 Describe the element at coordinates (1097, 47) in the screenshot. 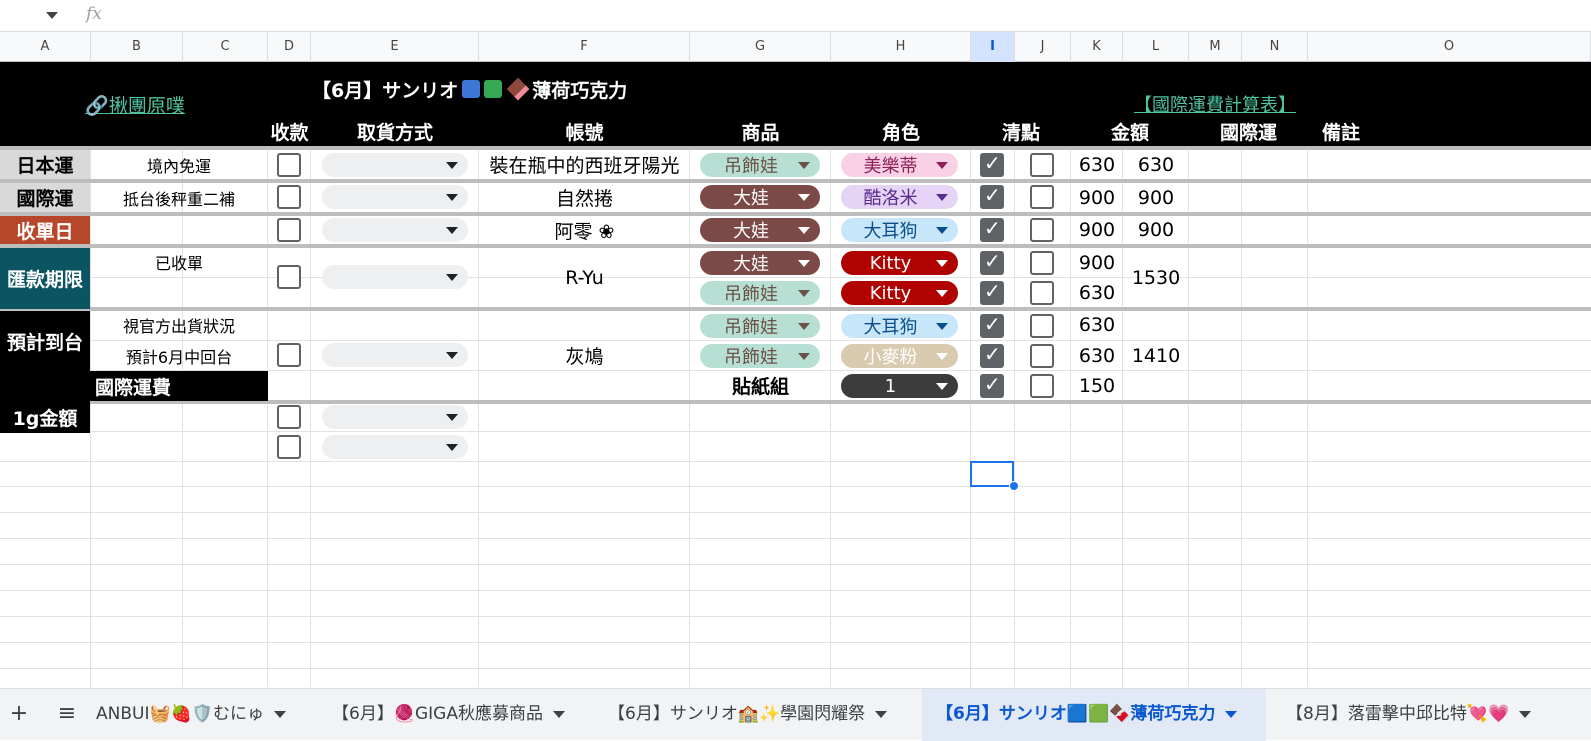

I see `column-header-k: K` at that location.